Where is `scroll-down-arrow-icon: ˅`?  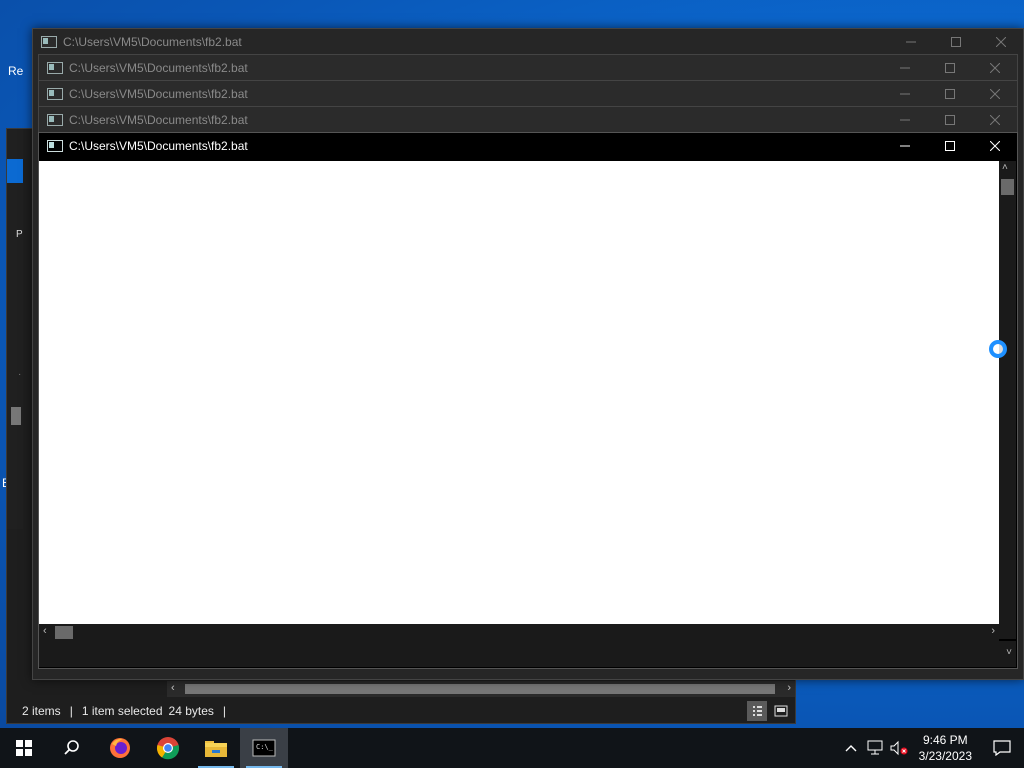
scroll-down-arrow-icon: ˅ is located at coordinates (1009, 652).